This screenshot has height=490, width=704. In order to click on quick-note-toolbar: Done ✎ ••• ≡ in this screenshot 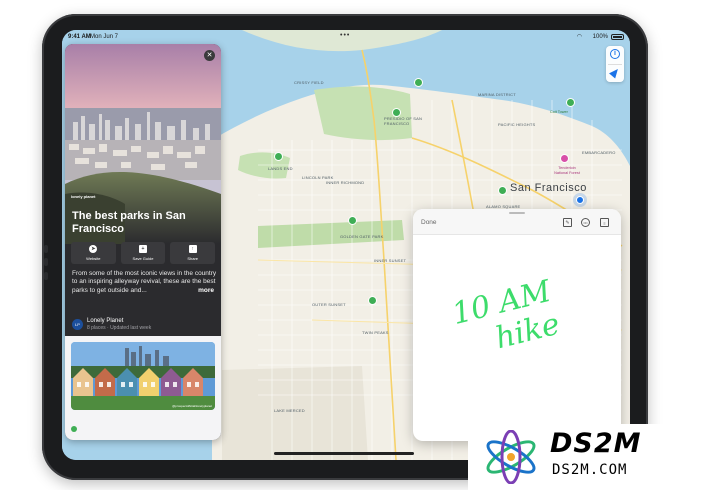, I will do `click(517, 222)`.